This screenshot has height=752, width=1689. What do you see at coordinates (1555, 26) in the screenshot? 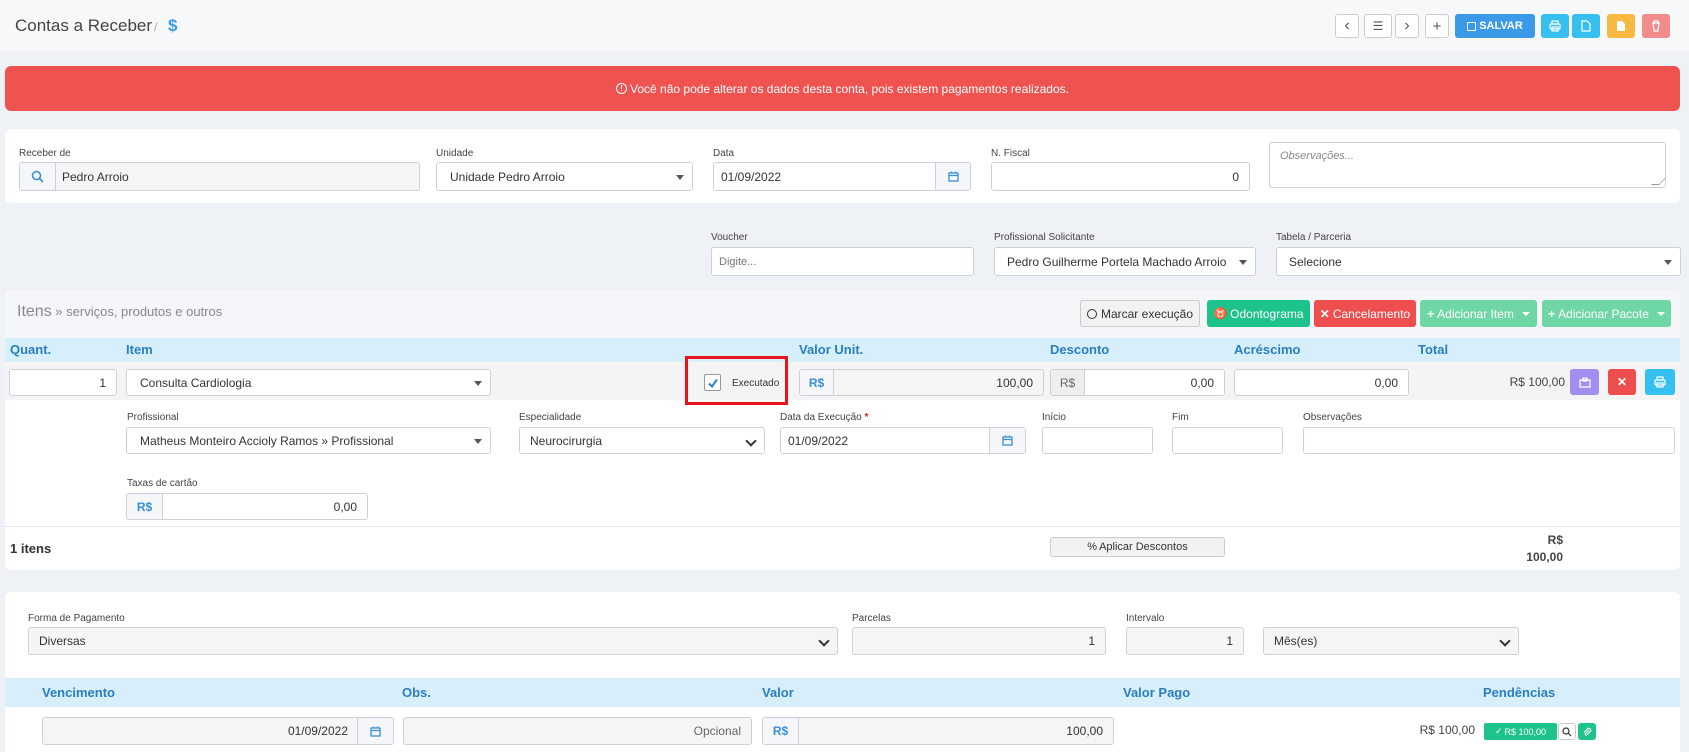
I see `print-button` at bounding box center [1555, 26].